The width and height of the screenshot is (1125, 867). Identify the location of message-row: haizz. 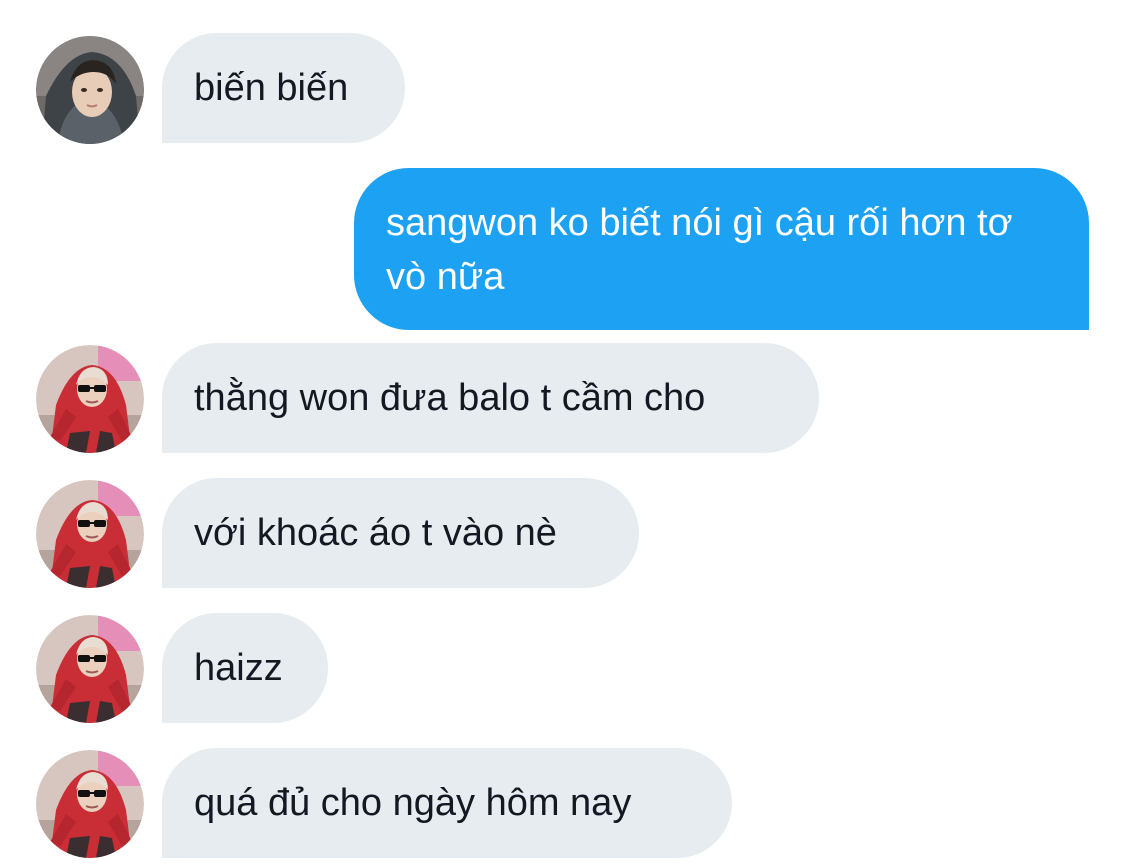
(562, 668).